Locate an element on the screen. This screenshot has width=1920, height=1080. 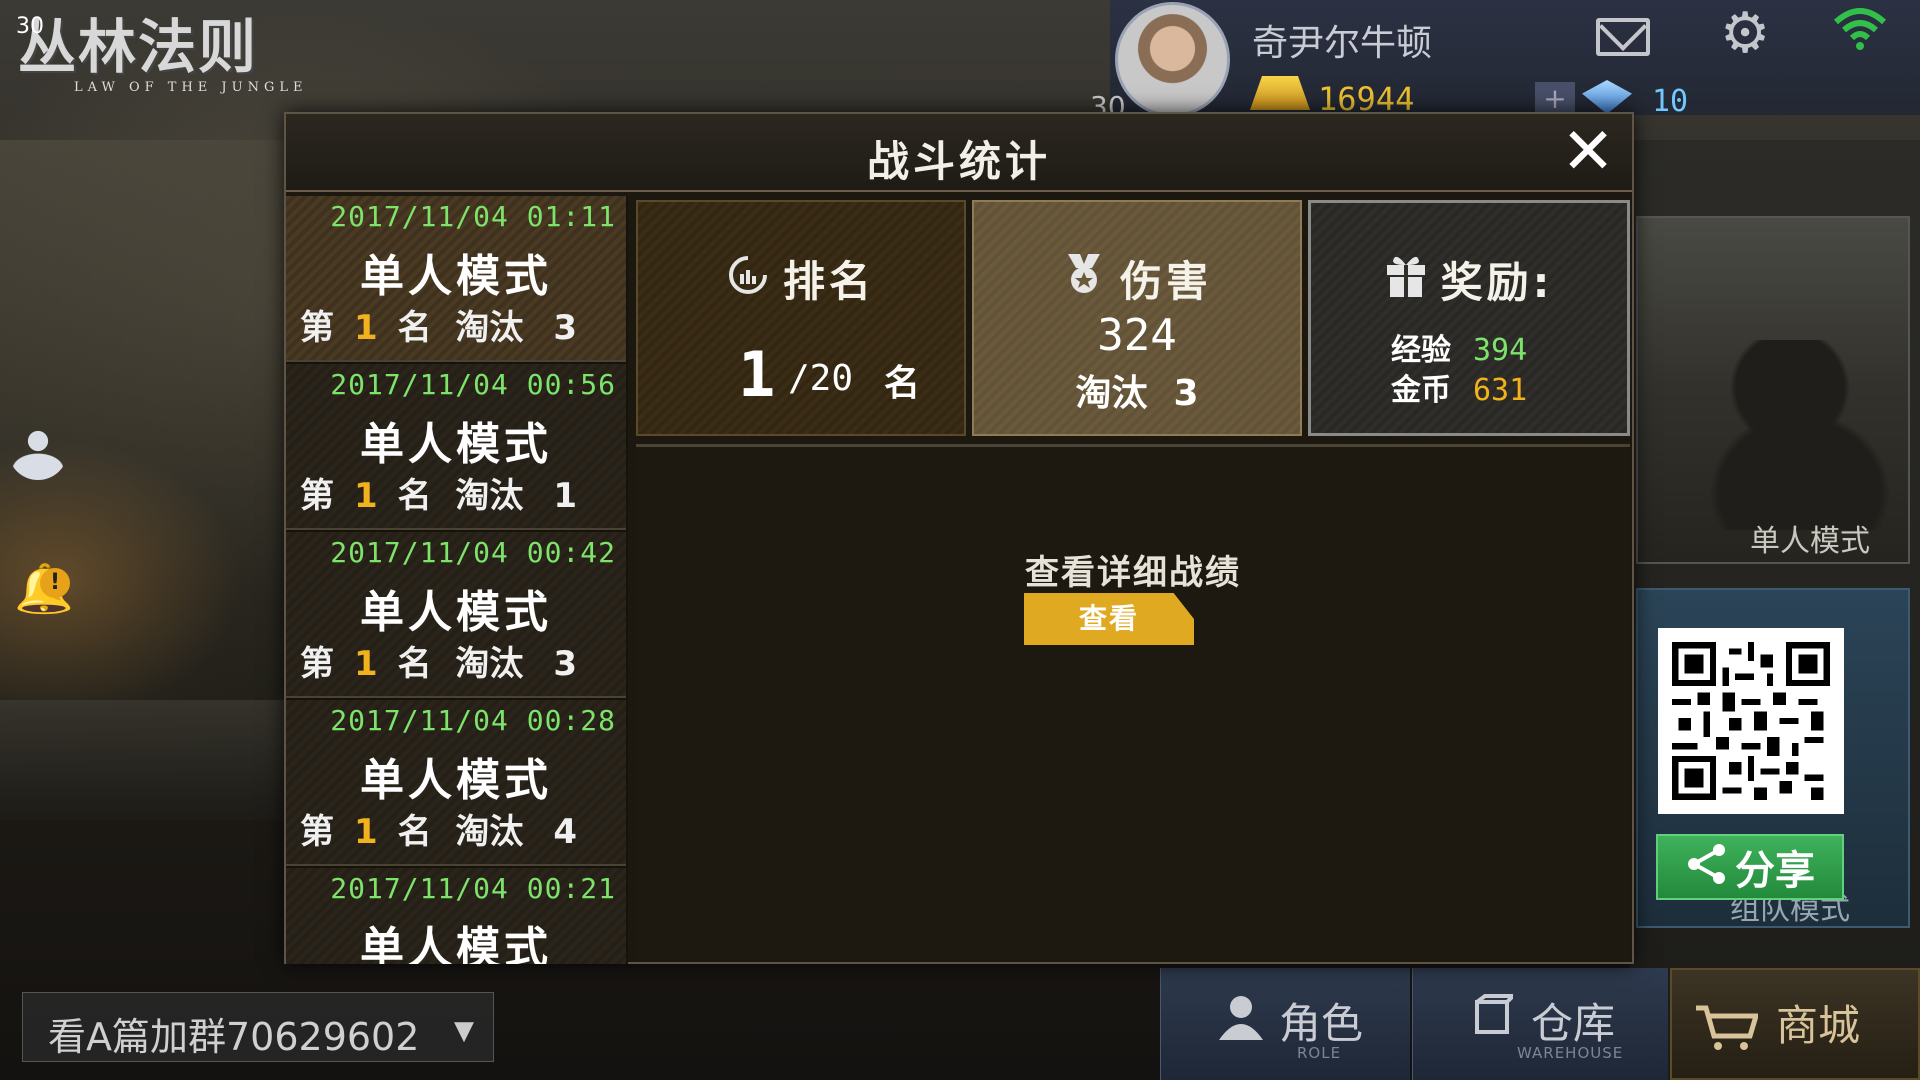
reward-exp: 经验 394 is located at coordinates (1459, 350).